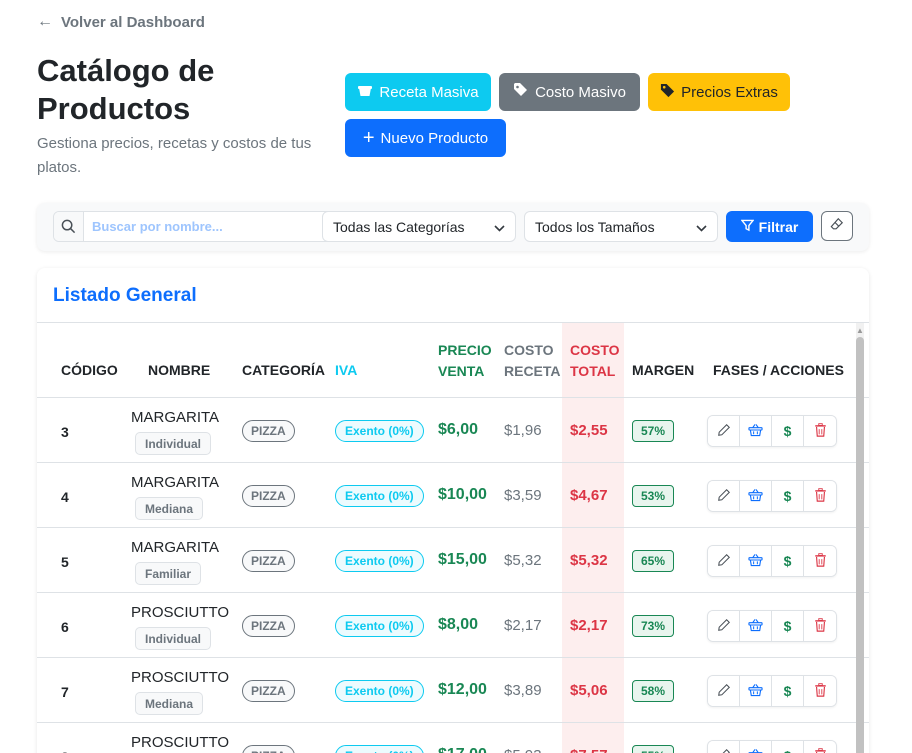 The image size is (912, 753). I want to click on search-group, so click(201, 226).